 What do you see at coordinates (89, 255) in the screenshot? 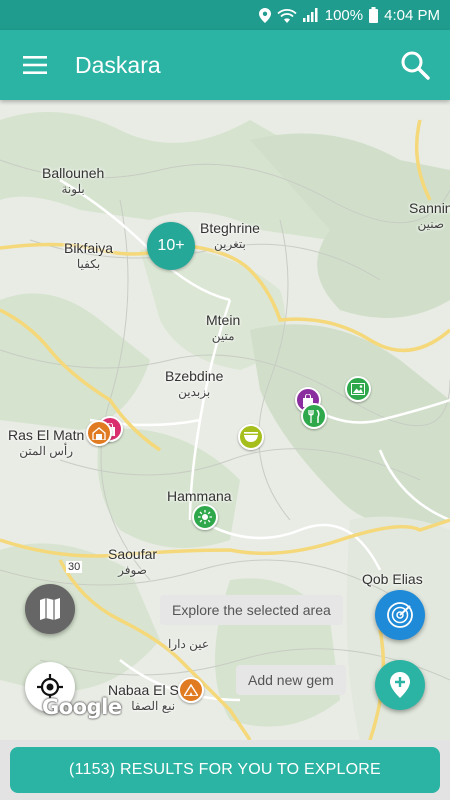
I see `place-label-bikfaiya: Bikfaiya بكفيا` at bounding box center [89, 255].